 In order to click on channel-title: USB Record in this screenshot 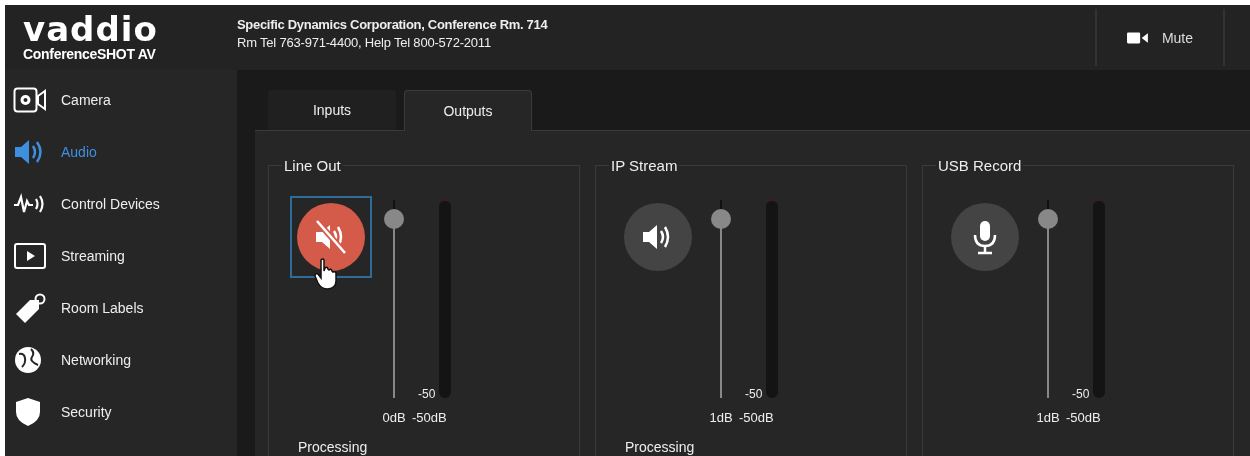, I will do `click(980, 165)`.